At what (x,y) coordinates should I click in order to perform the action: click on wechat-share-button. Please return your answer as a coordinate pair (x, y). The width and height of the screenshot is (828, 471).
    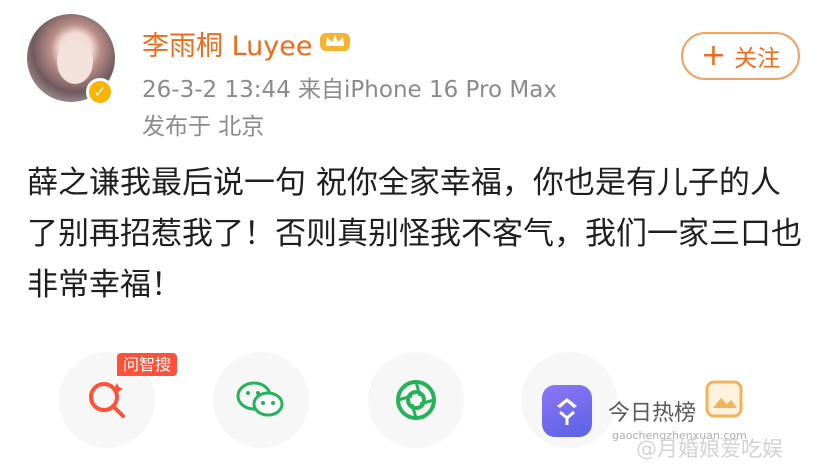
    Looking at the image, I should click on (261, 400).